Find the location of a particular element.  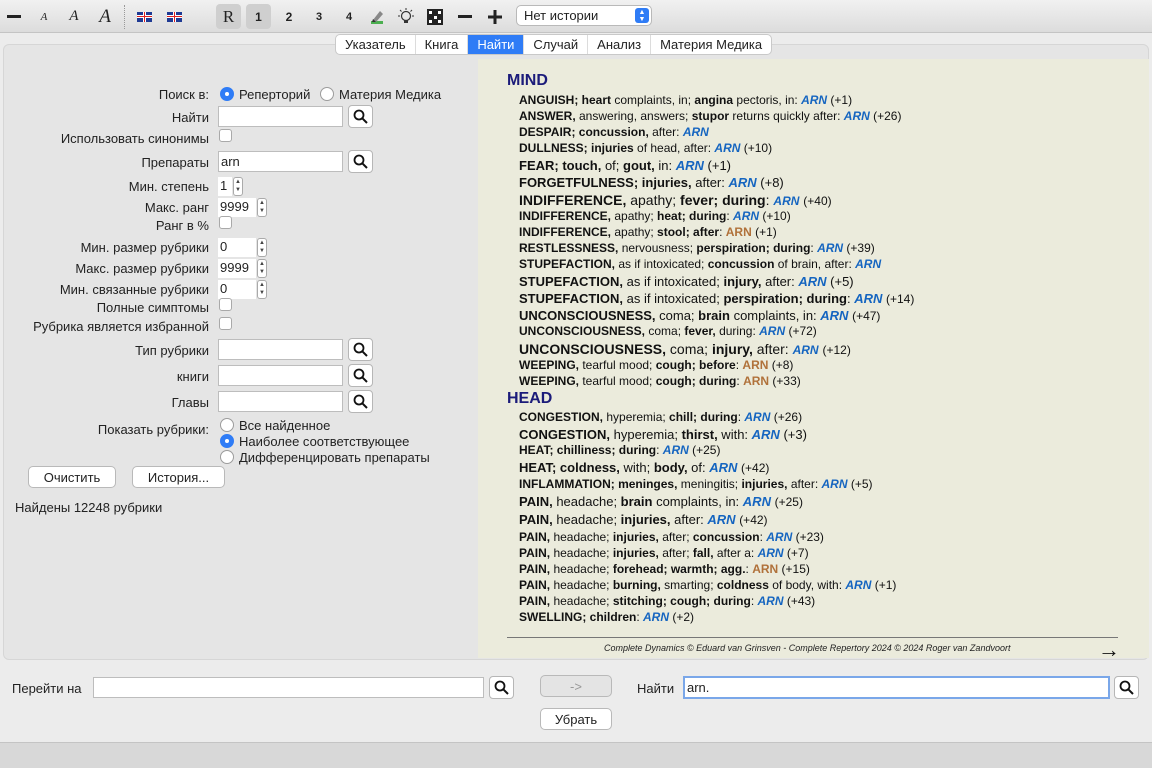

lightbulb-icon is located at coordinates (406, 16).